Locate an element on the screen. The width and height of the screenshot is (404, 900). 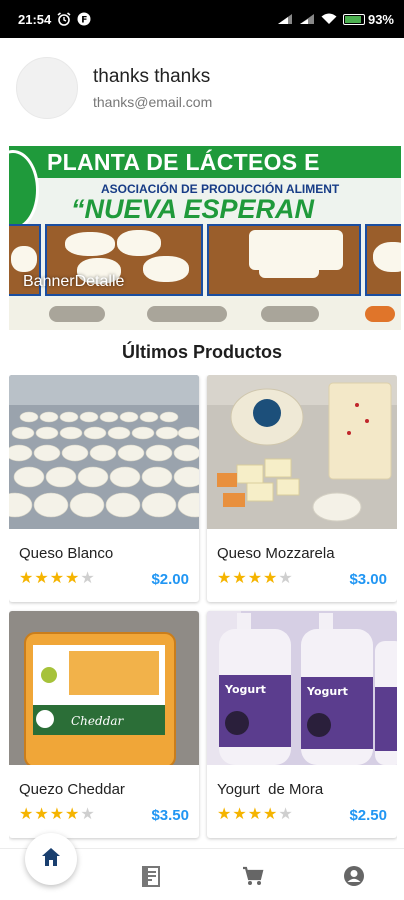
banner-label: BannerDetalle is located at coordinates (74, 281).